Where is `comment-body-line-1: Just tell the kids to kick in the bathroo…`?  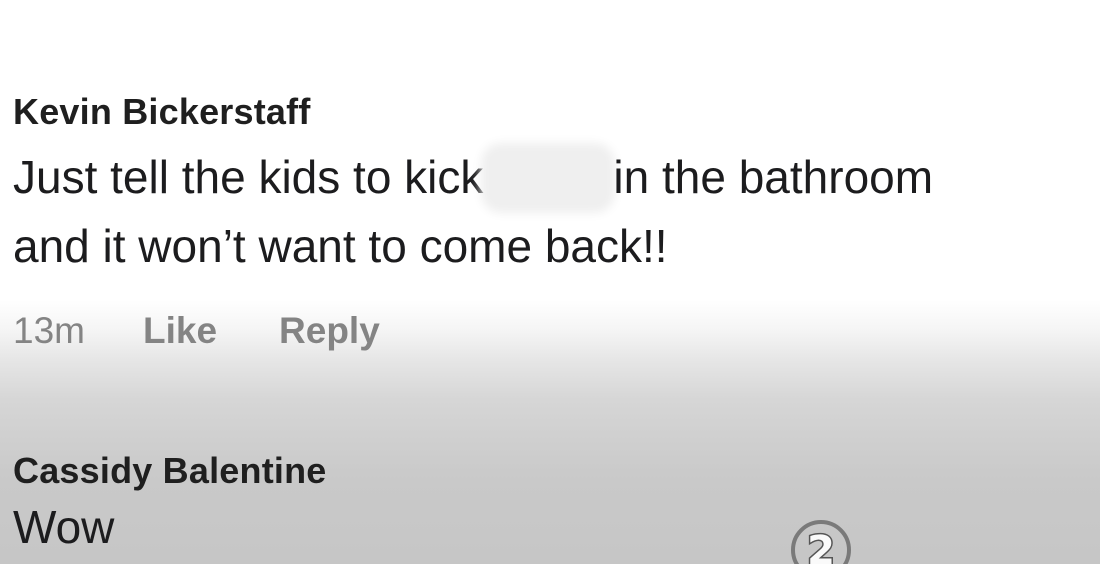
comment-body-line-1: Just tell the kids to kick in the bathroo… is located at coordinates (473, 177).